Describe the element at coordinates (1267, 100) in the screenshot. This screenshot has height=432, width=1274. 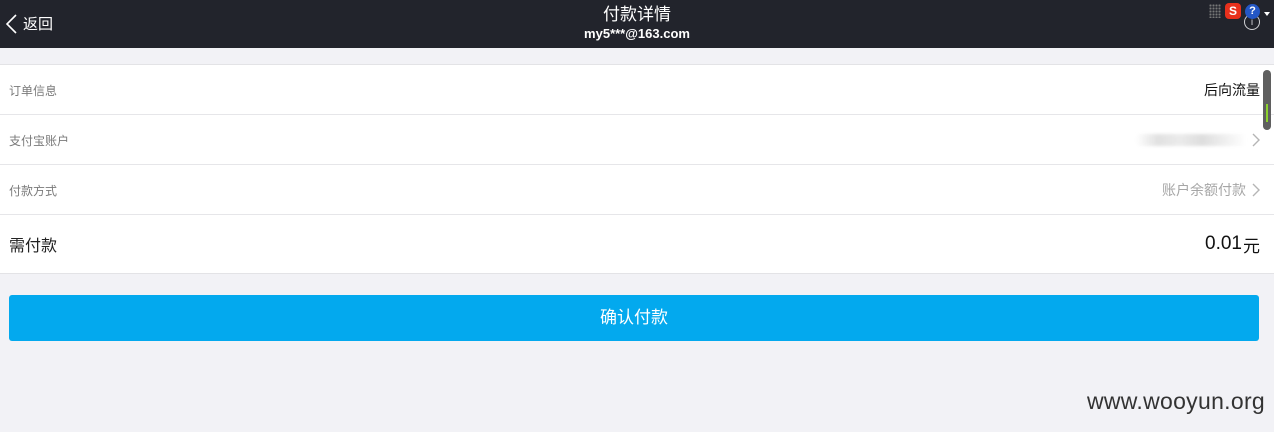
I see `scroll-indicator` at that location.